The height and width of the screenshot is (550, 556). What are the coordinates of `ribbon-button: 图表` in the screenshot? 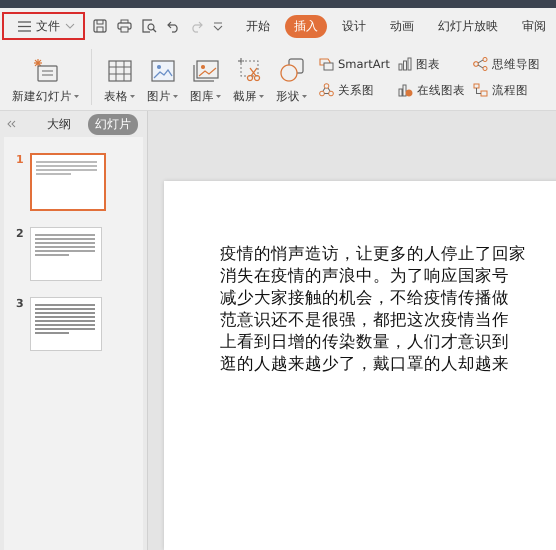 It's located at (431, 64).